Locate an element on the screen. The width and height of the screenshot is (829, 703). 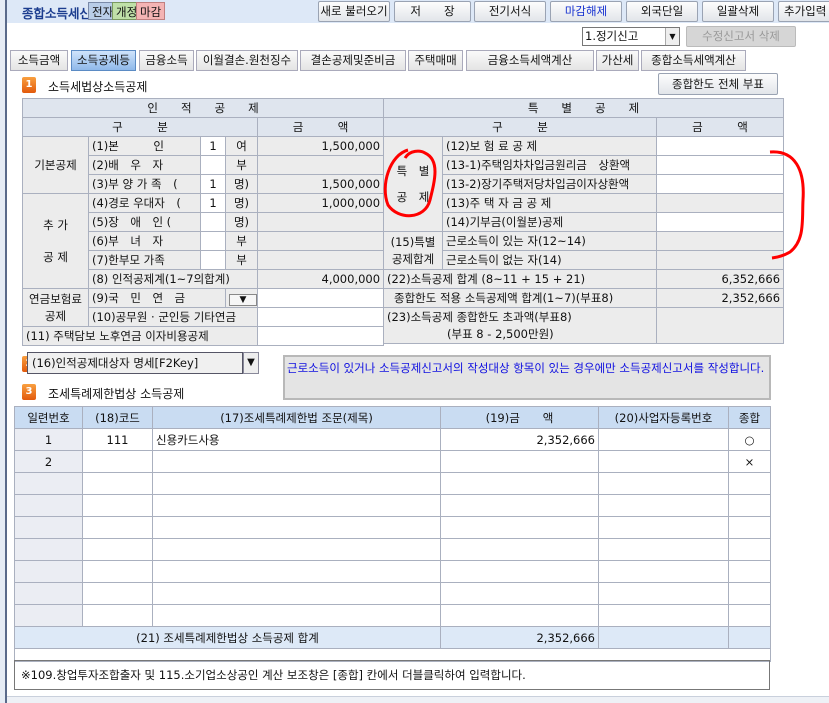
table-row: 2 × is located at coordinates (392, 461).